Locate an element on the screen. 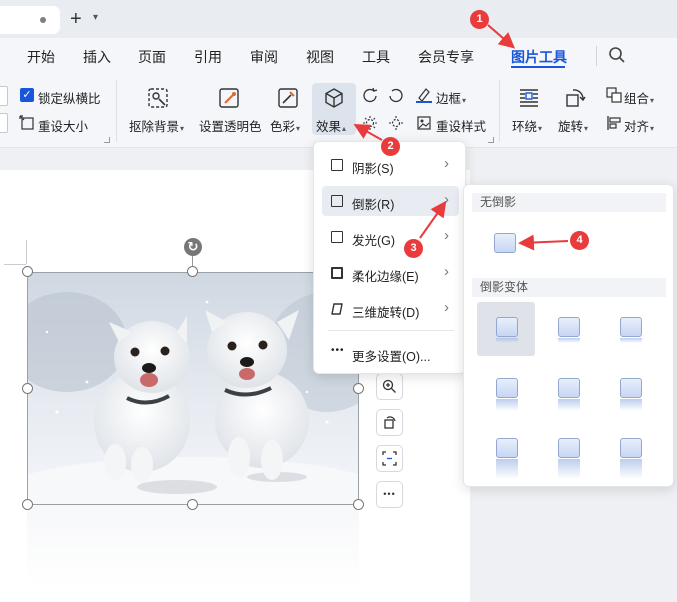 This screenshot has width=677, height=602. resize-handle-top-left is located at coordinates (27, 271).